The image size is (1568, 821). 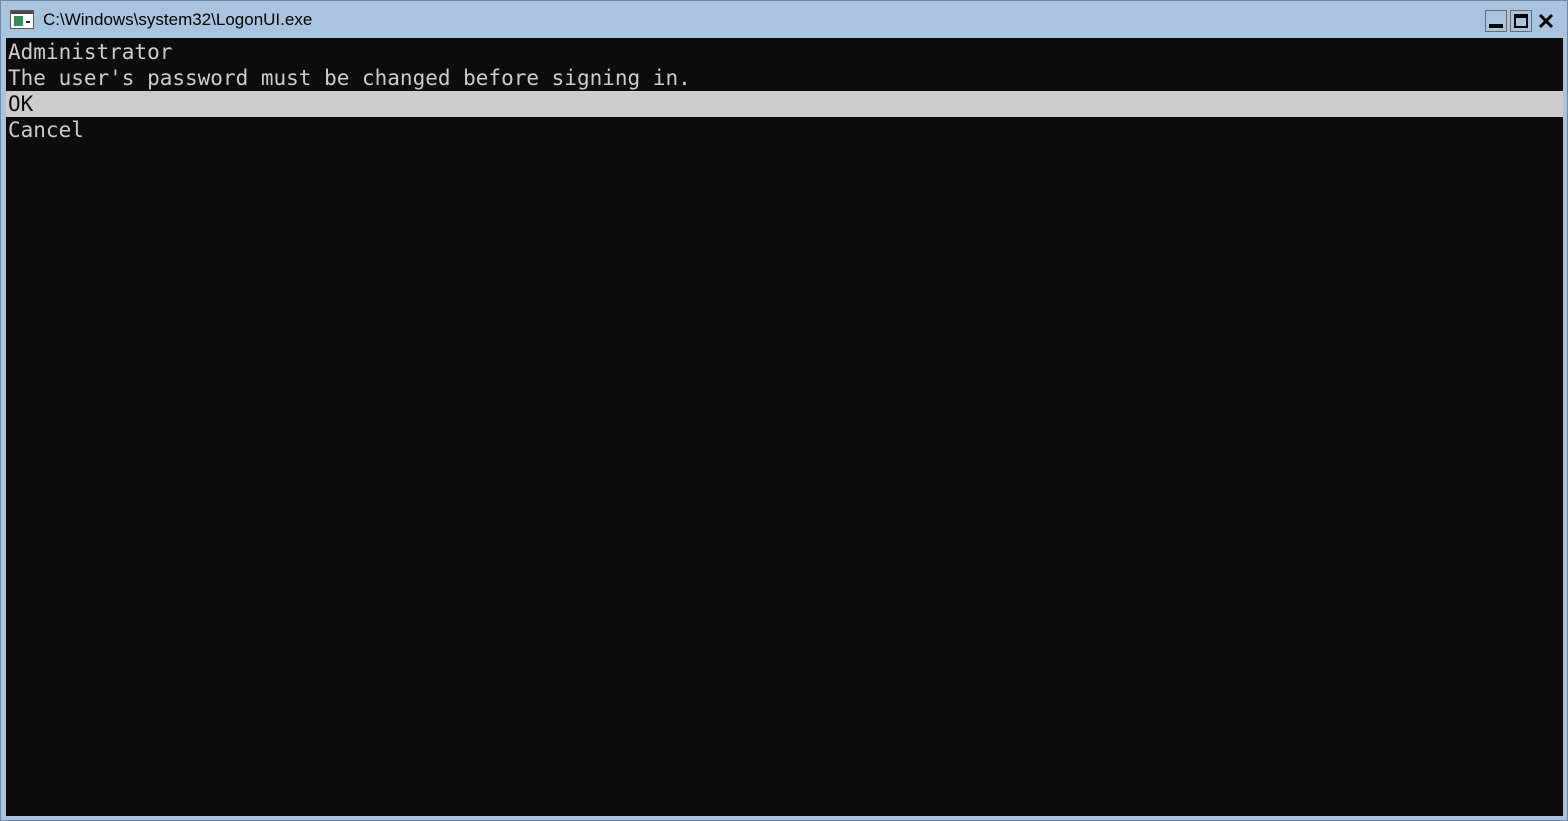 I want to click on username-text: Administrator, so click(x=90, y=52).